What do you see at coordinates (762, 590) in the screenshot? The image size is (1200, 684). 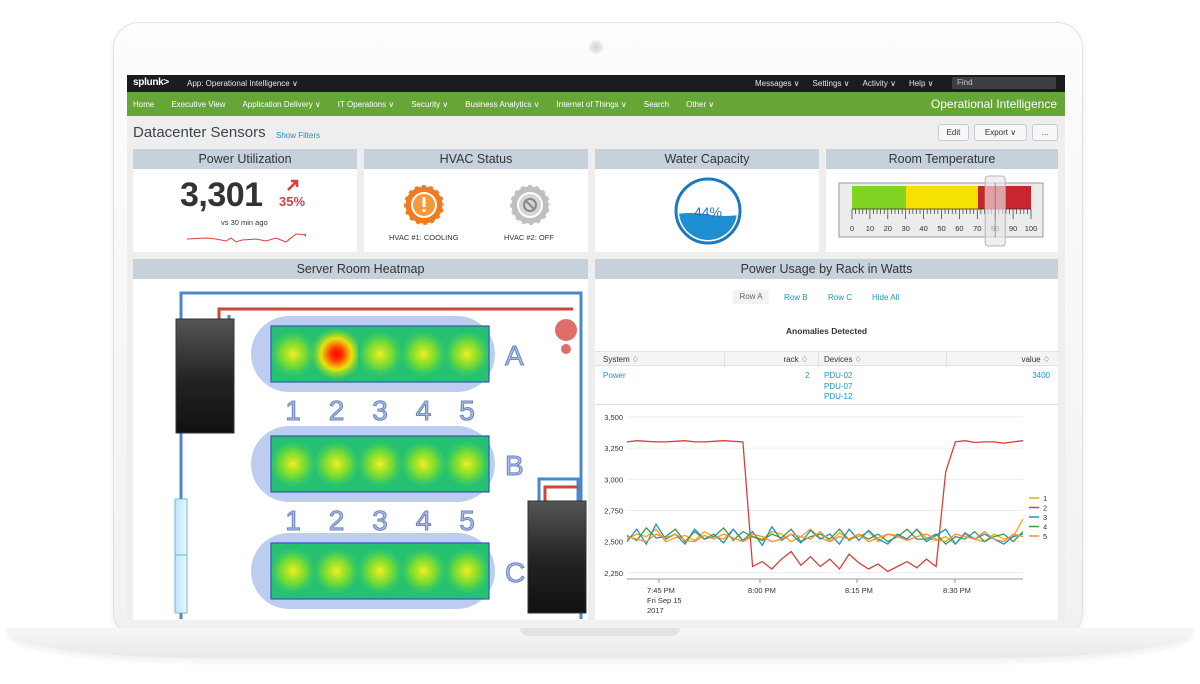 I see `x-tick-label: 8:00 PM` at bounding box center [762, 590].